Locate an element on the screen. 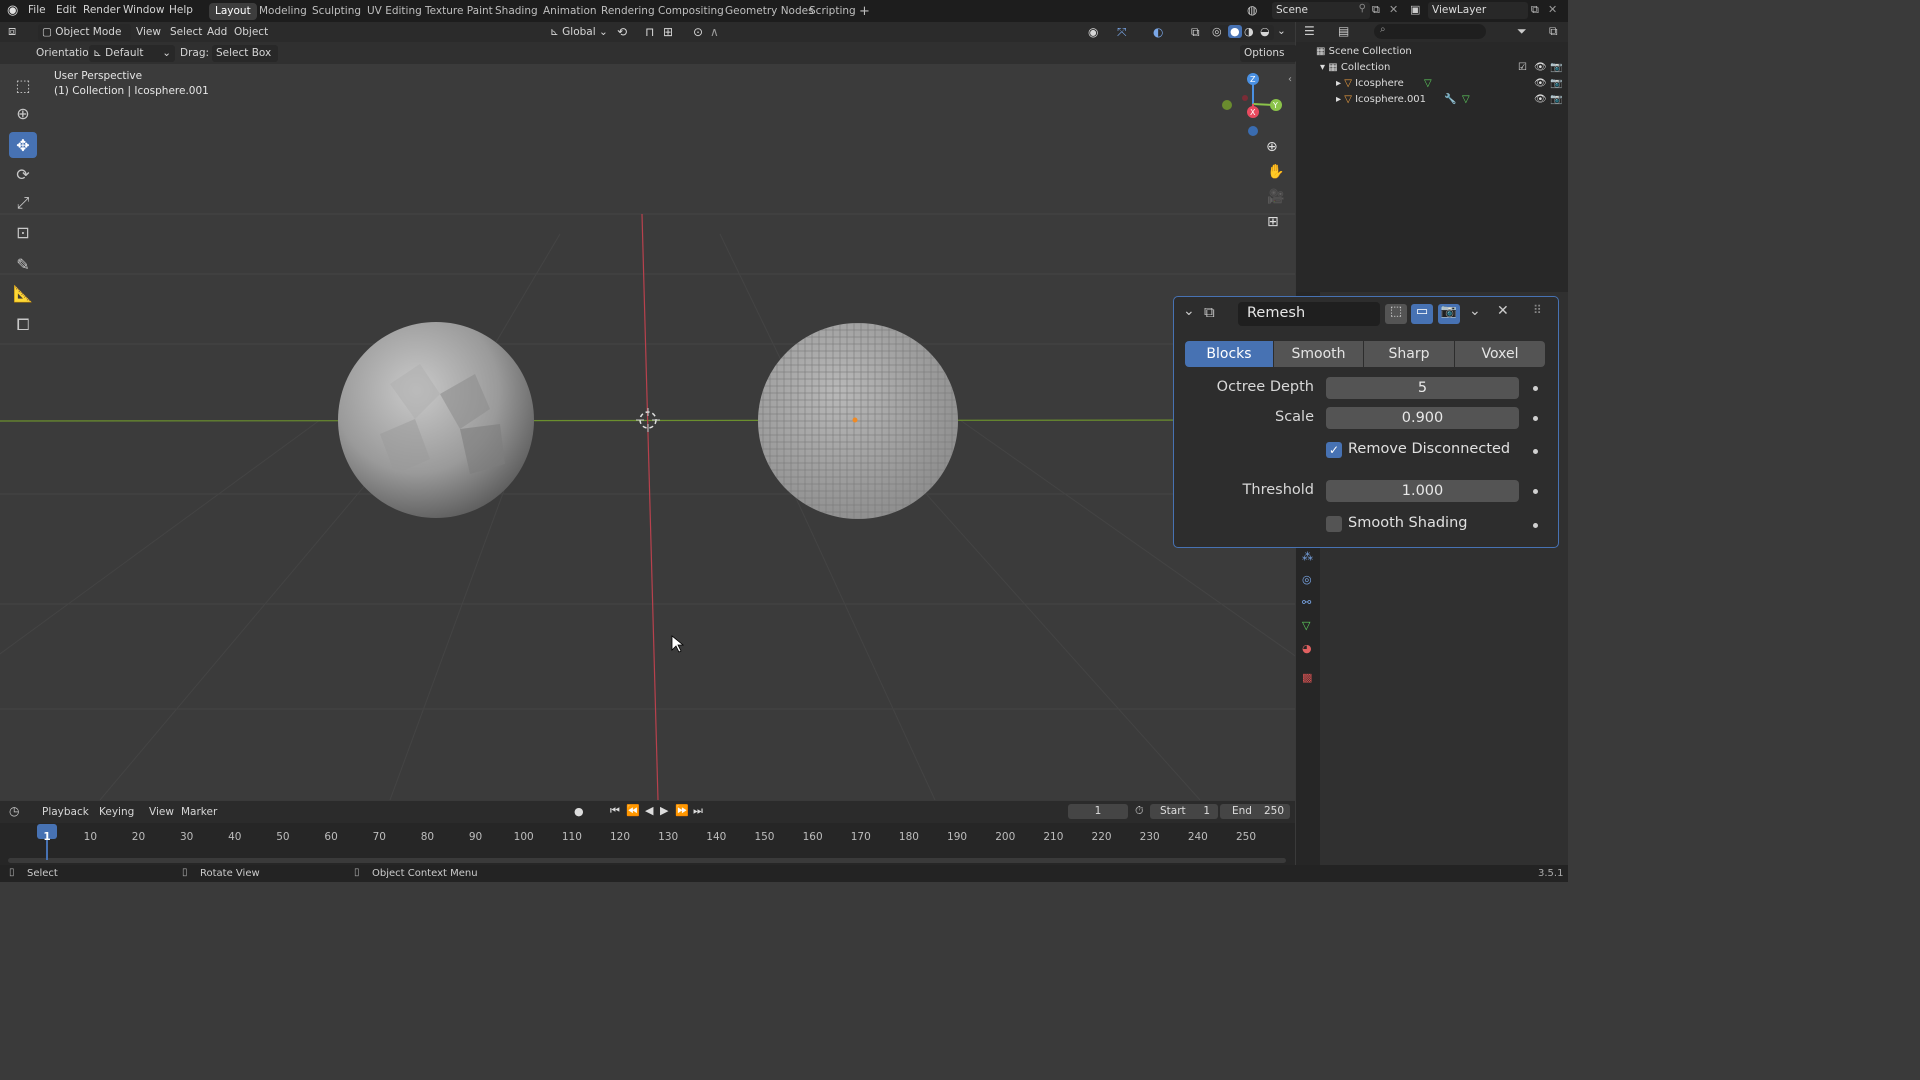 This screenshot has height=1080, width=1920. outliner-row-collection: ▾ ▦ Collection ☑ 👁 📷 is located at coordinates (1444, 67).